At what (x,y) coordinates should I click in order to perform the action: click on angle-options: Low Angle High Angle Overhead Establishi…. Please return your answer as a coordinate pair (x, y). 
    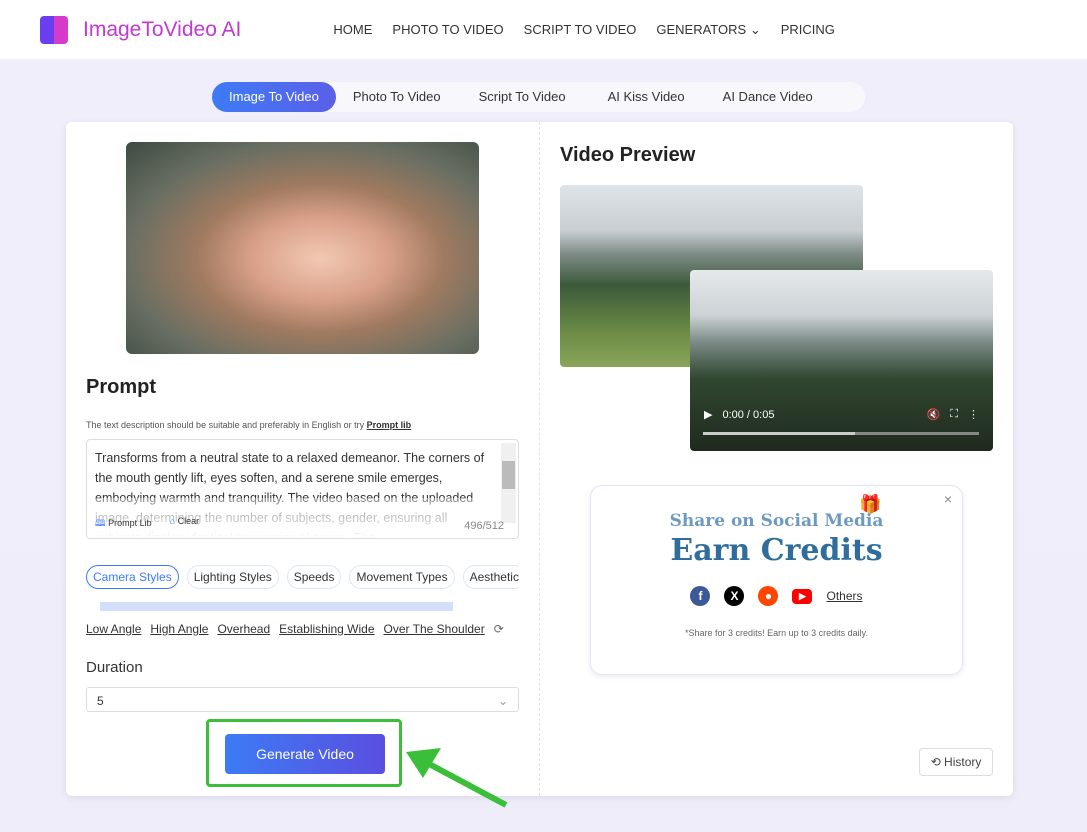
    Looking at the image, I should click on (295, 629).